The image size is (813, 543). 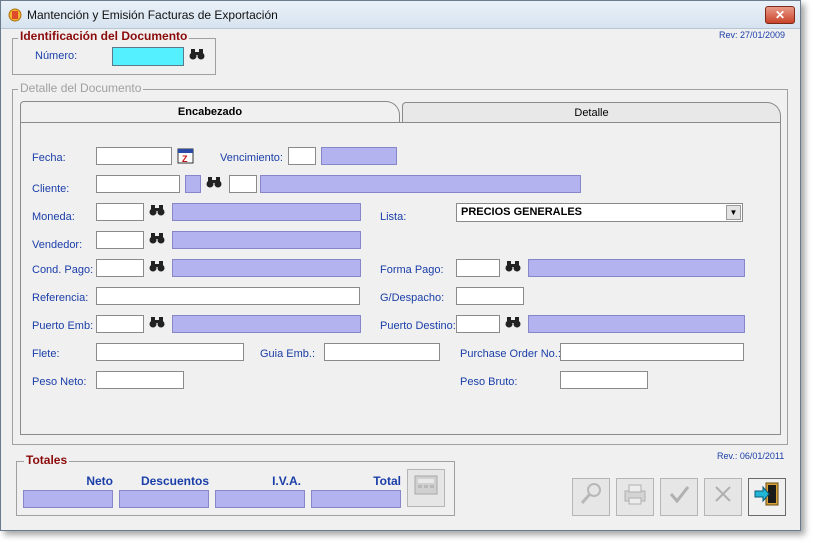 What do you see at coordinates (490, 296) in the screenshot?
I see `g-despacho-input` at bounding box center [490, 296].